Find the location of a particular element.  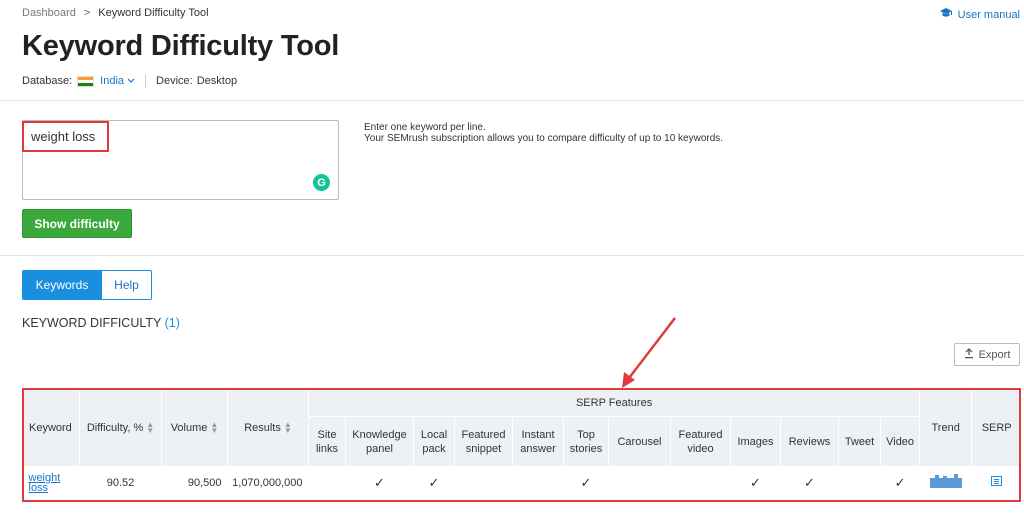

database-label: Database: is located at coordinates (47, 81).